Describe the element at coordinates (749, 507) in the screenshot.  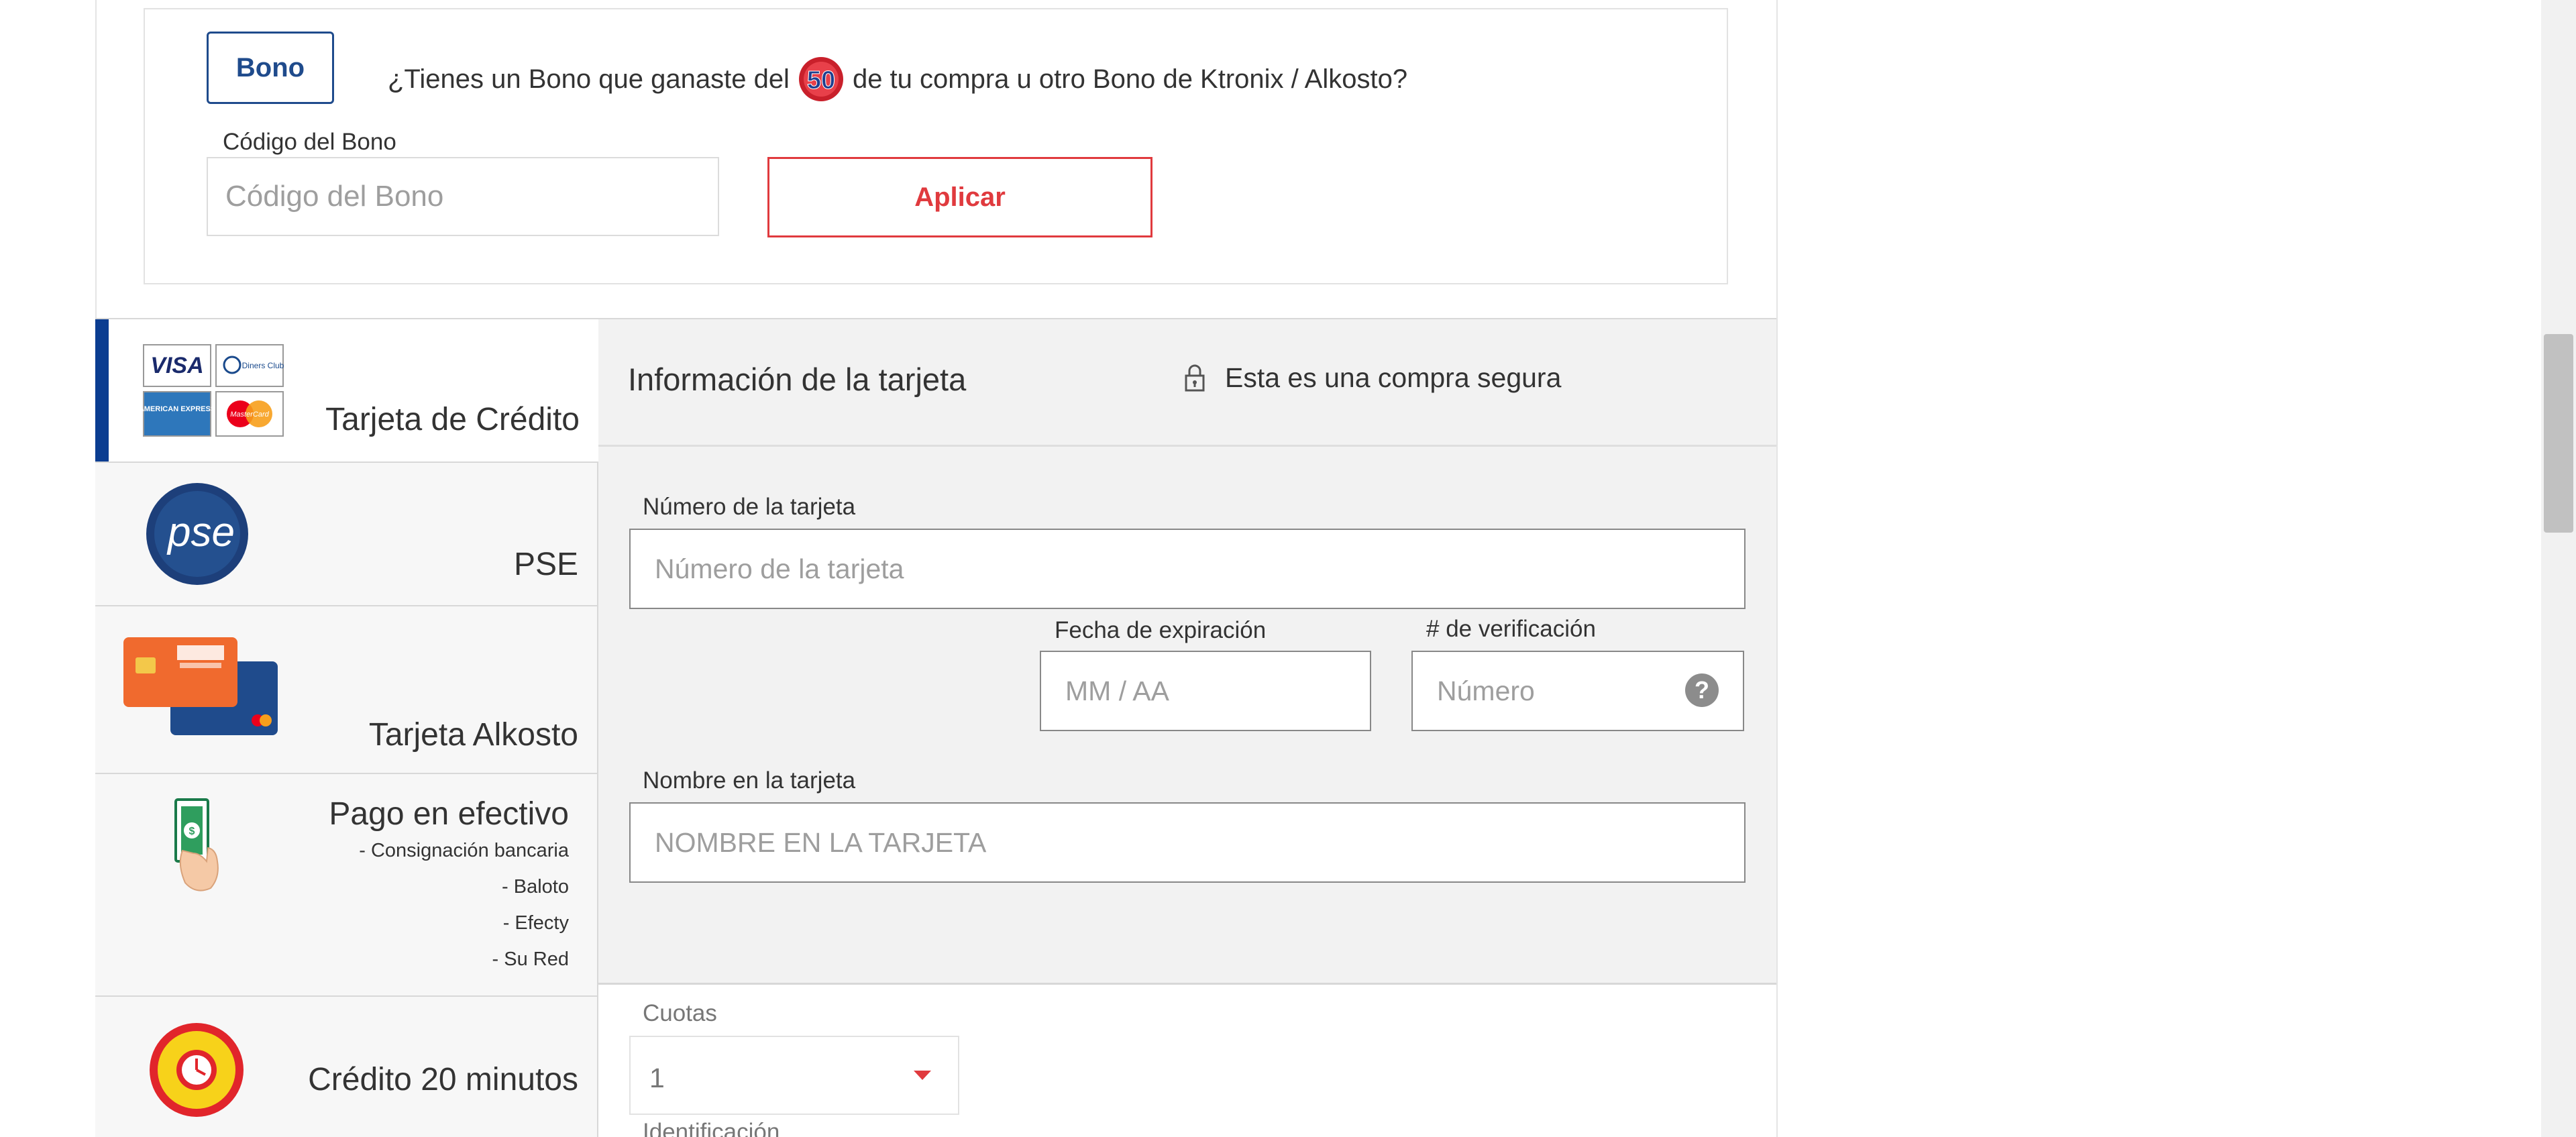
I see `card-number-label: Número de la tarjeta` at that location.